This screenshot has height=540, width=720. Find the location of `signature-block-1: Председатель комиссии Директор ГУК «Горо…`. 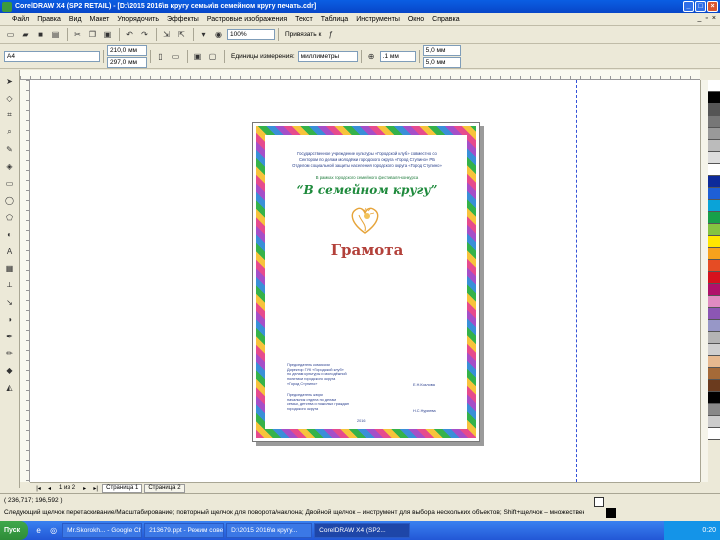

signature-block-1: Председатель комиссии Директор ГУК «Горо… is located at coordinates (337, 375).